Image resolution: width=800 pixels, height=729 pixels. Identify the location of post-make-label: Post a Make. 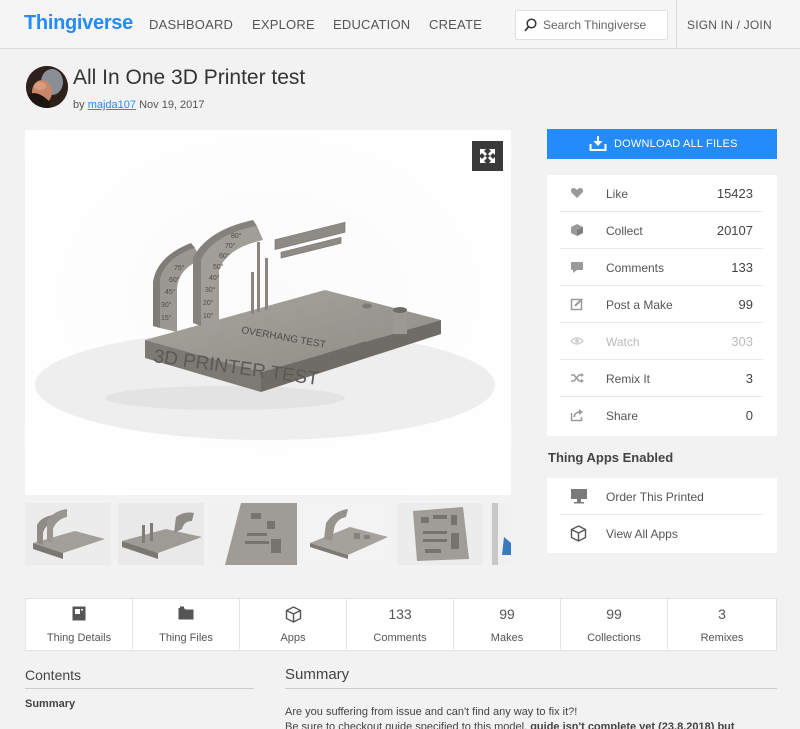
(639, 305).